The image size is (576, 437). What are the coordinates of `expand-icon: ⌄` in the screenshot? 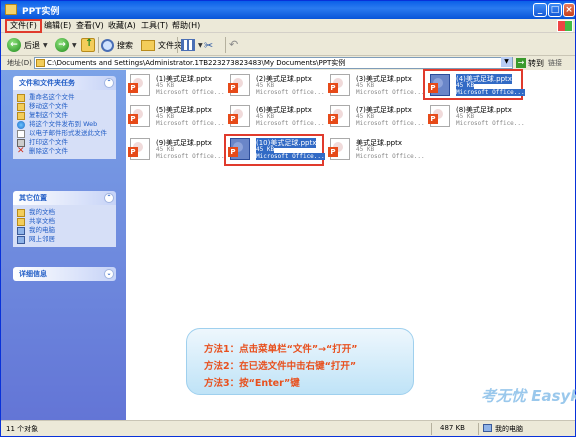 It's located at (109, 274).